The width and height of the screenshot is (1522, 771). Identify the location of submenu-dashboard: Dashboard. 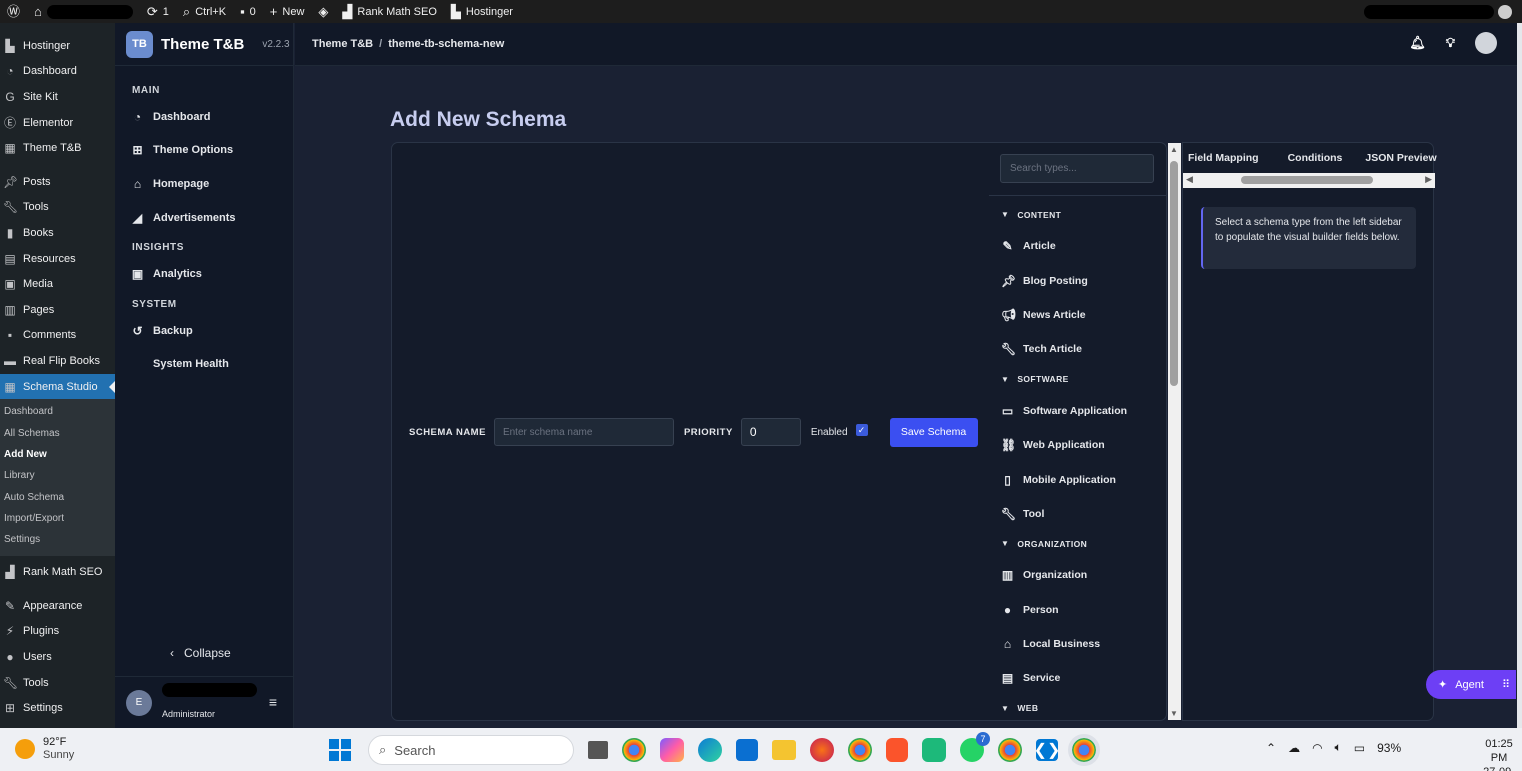
(57, 411).